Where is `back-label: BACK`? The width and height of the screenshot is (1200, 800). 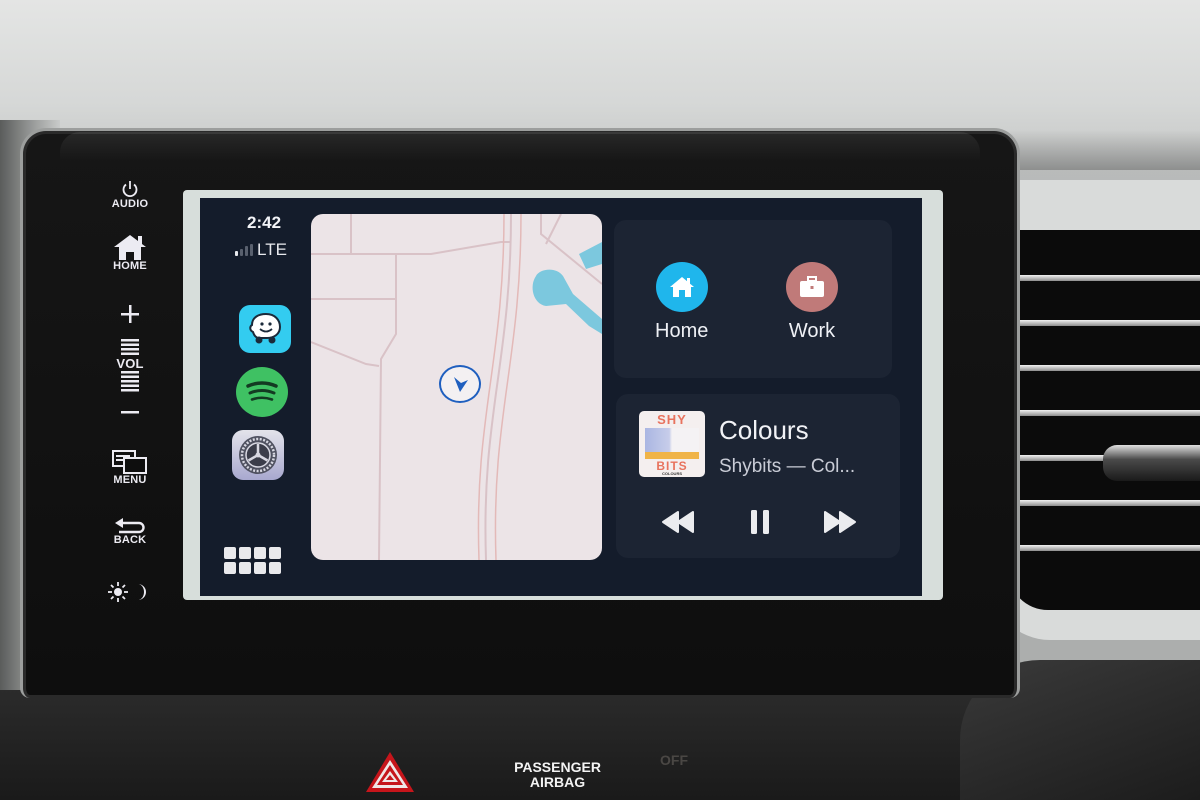 back-label: BACK is located at coordinates (130, 540).